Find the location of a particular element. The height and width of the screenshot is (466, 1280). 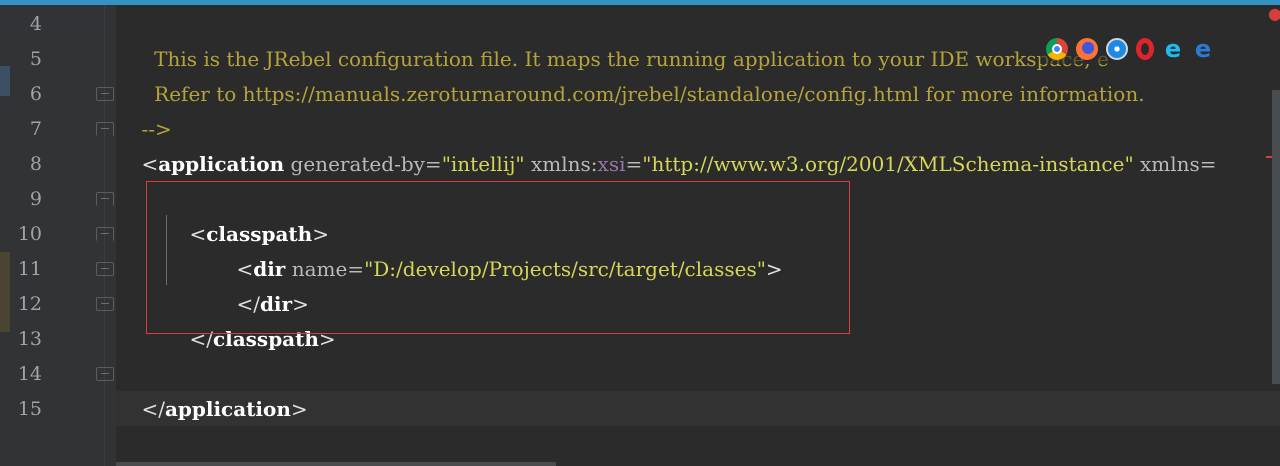

browser-preview-bar: e e is located at coordinates (1141, 49).